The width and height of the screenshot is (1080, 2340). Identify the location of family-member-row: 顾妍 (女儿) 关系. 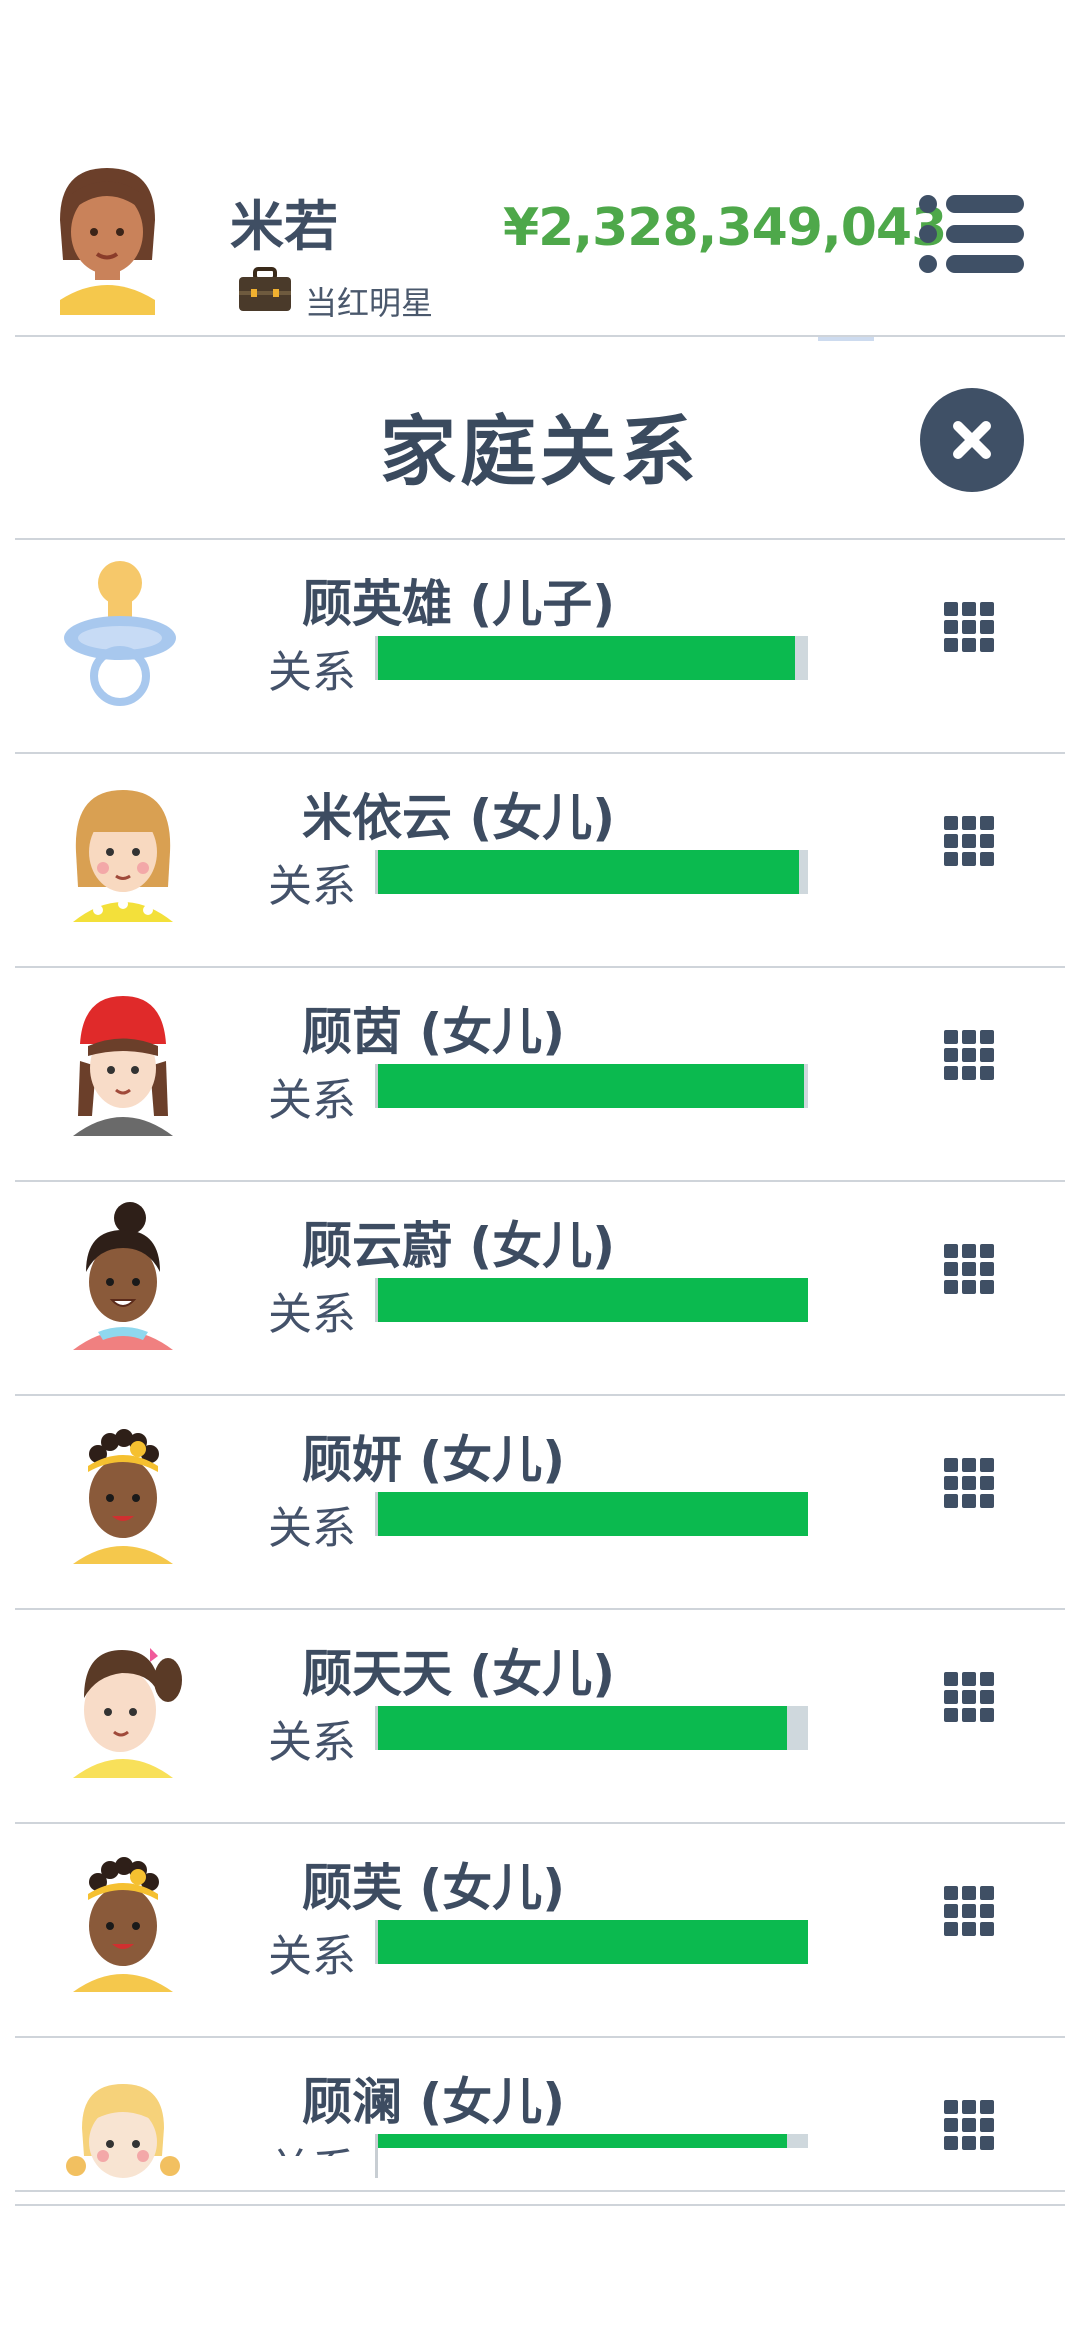
(540, 1503).